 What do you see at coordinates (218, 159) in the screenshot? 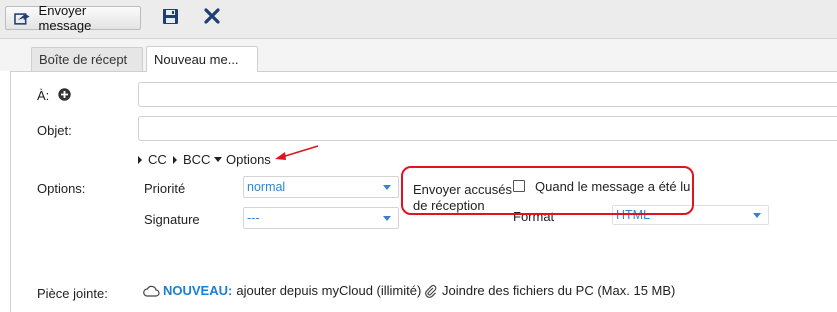
I see `expand-down-icon` at bounding box center [218, 159].